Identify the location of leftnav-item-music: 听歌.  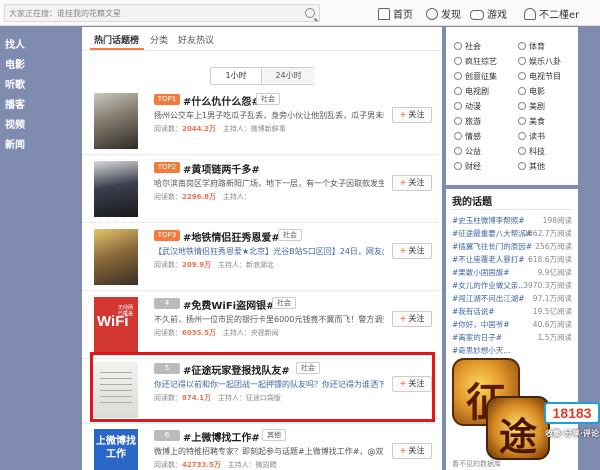
(15, 83).